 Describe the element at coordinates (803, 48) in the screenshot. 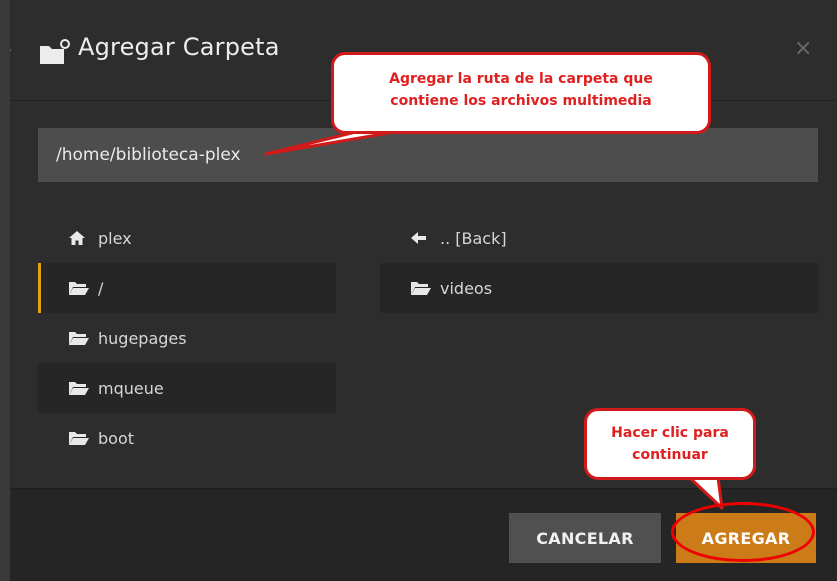

I see `close-button: ×` at that location.